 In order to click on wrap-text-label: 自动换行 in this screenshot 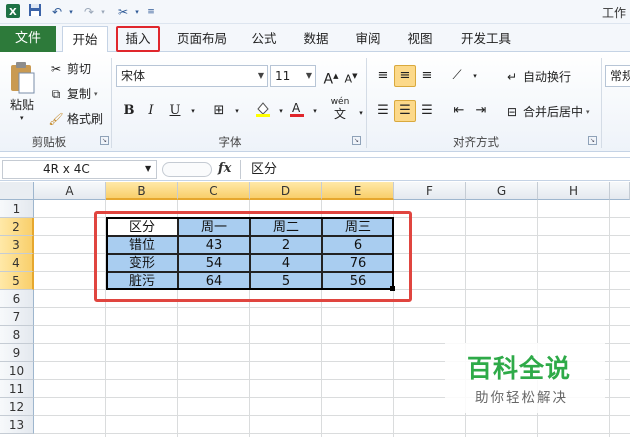, I will do `click(547, 77)`.